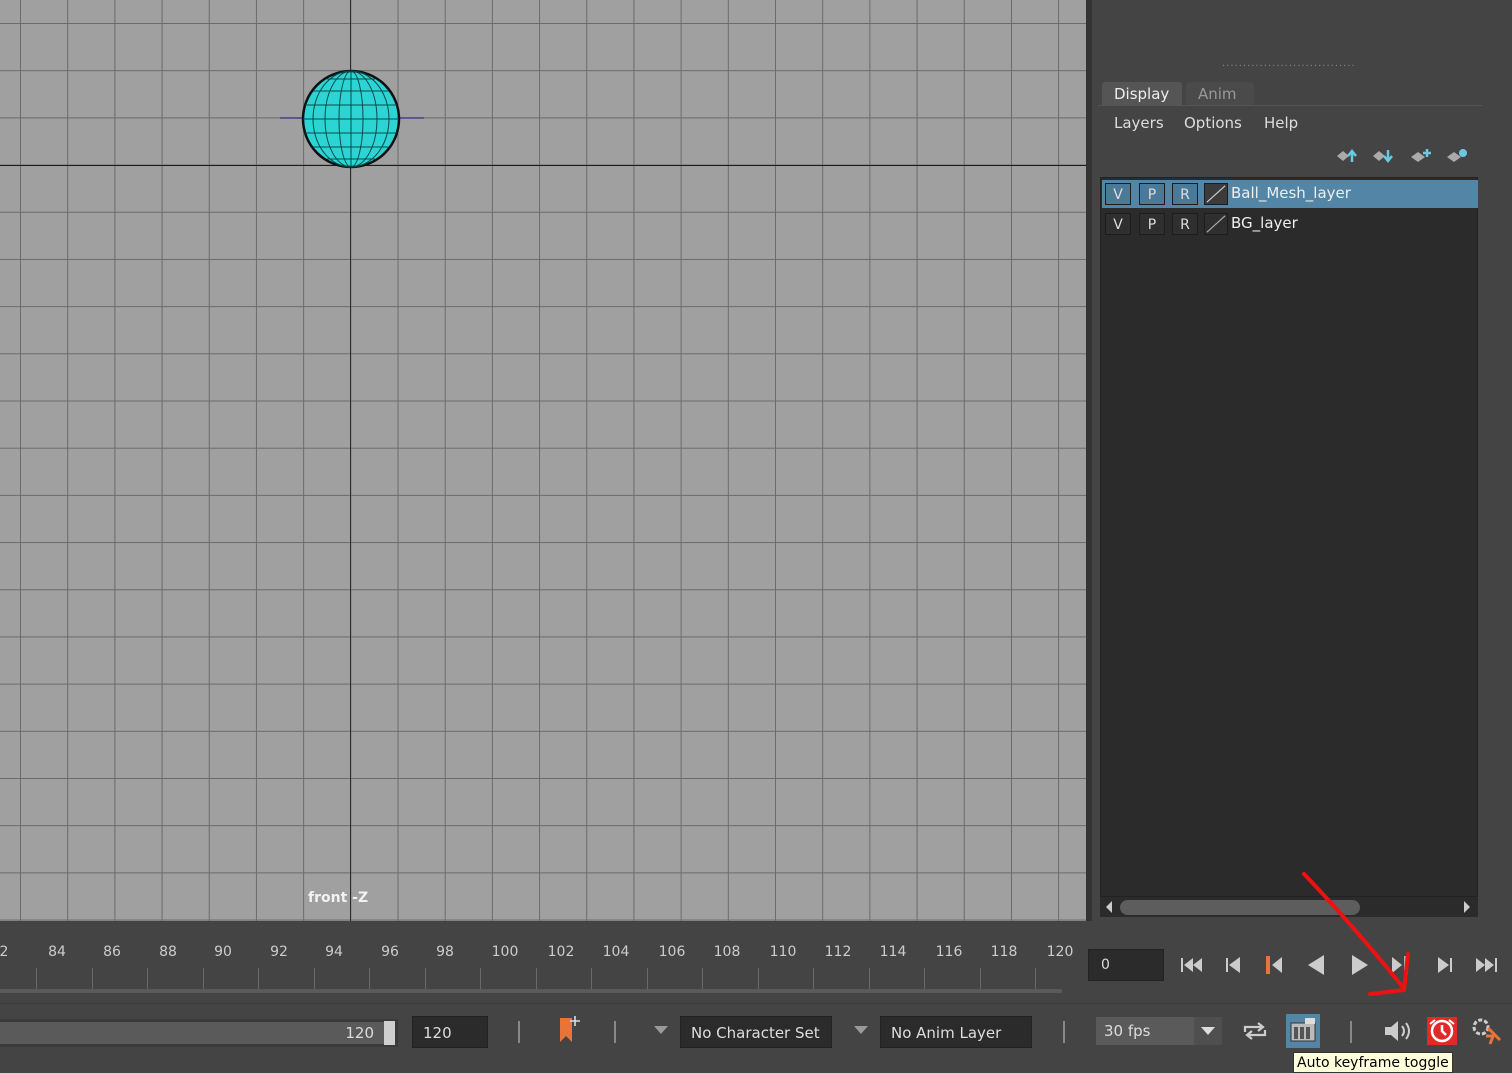 Image resolution: width=1512 pixels, height=1073 pixels. What do you see at coordinates (1303, 1031) in the screenshot?
I see `cache-playback-icon` at bounding box center [1303, 1031].